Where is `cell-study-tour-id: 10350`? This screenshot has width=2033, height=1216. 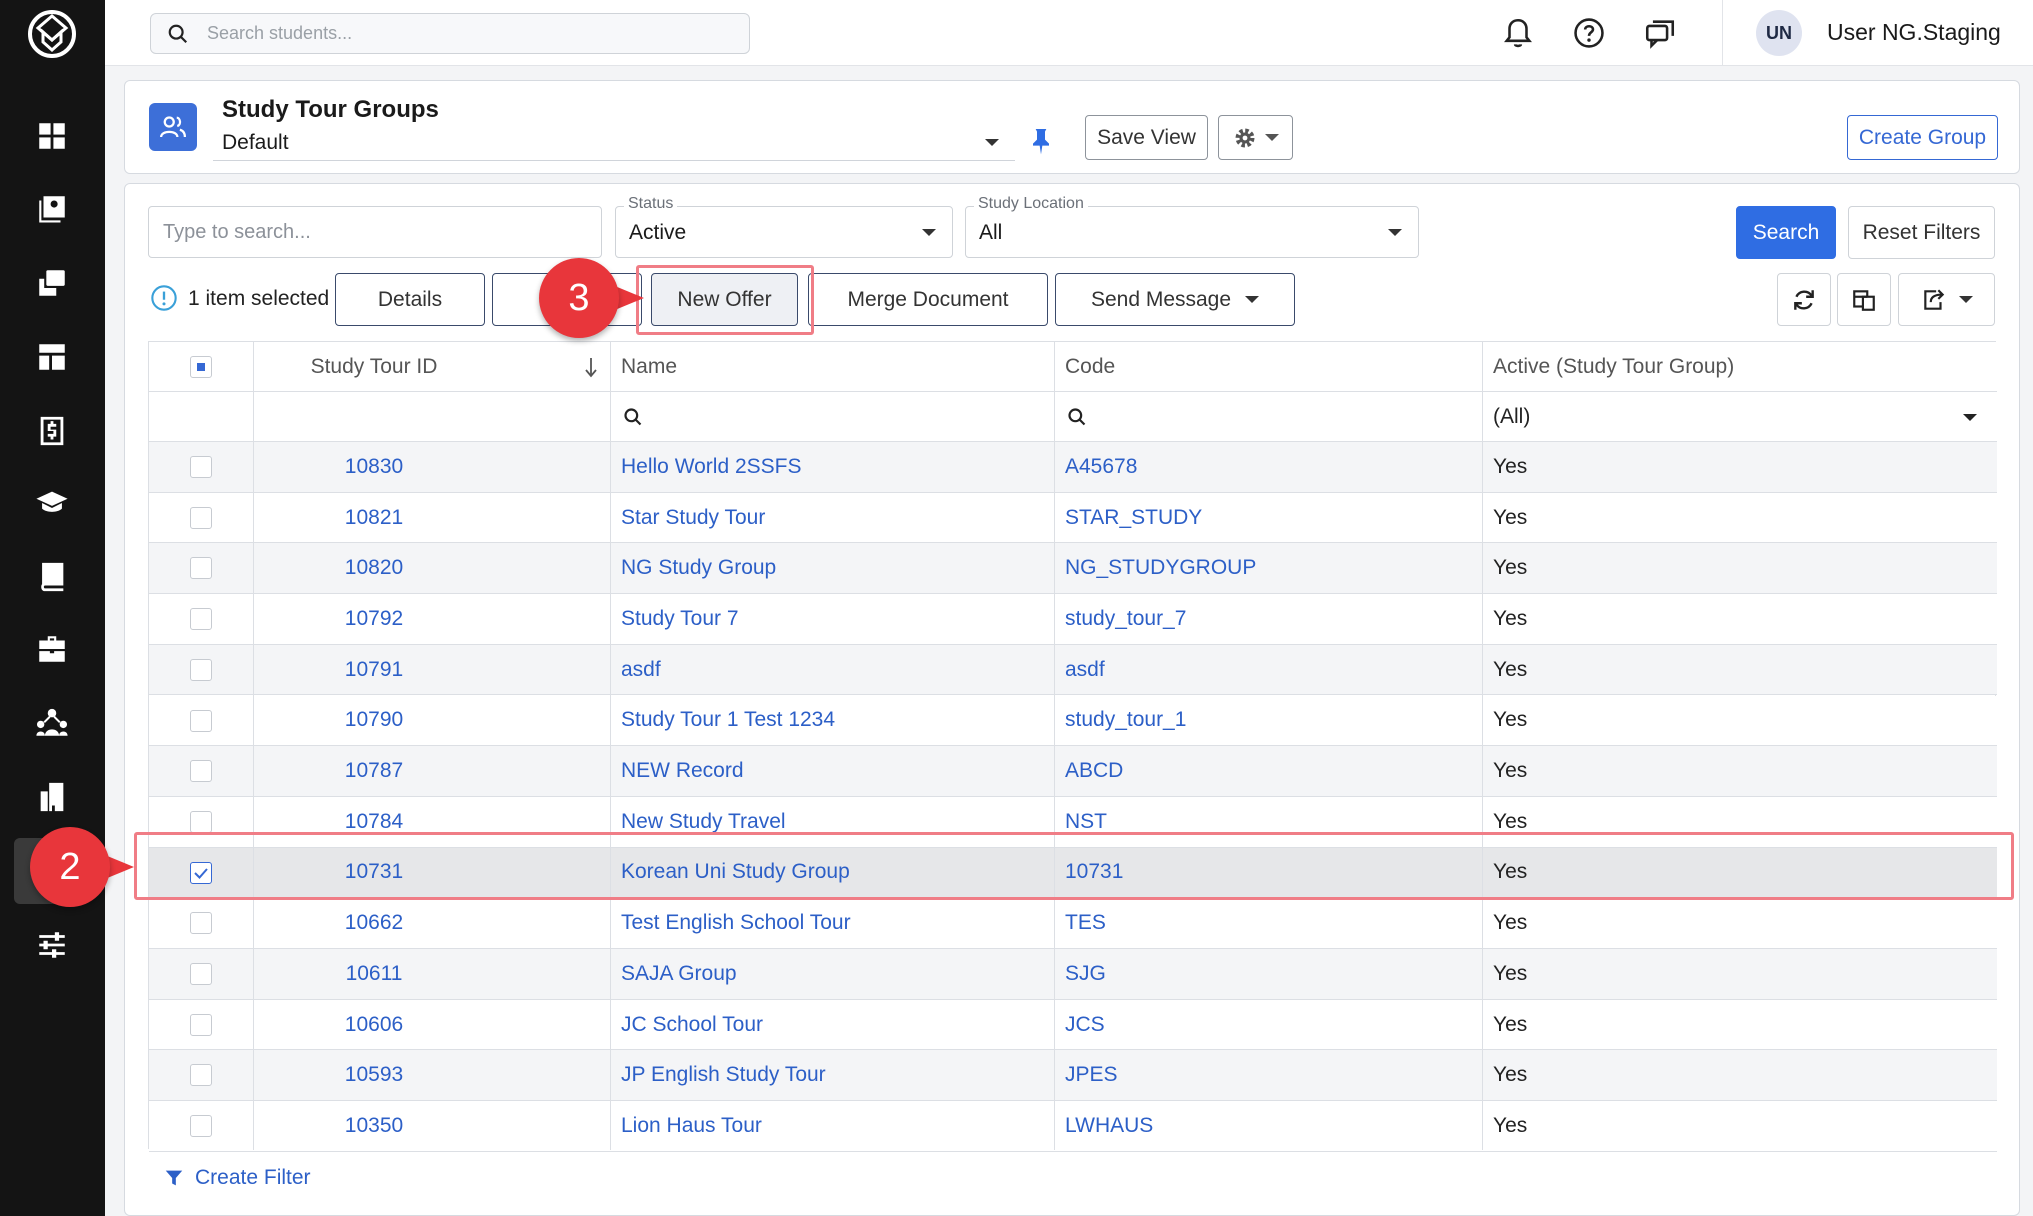 cell-study-tour-id: 10350 is located at coordinates (374, 1126).